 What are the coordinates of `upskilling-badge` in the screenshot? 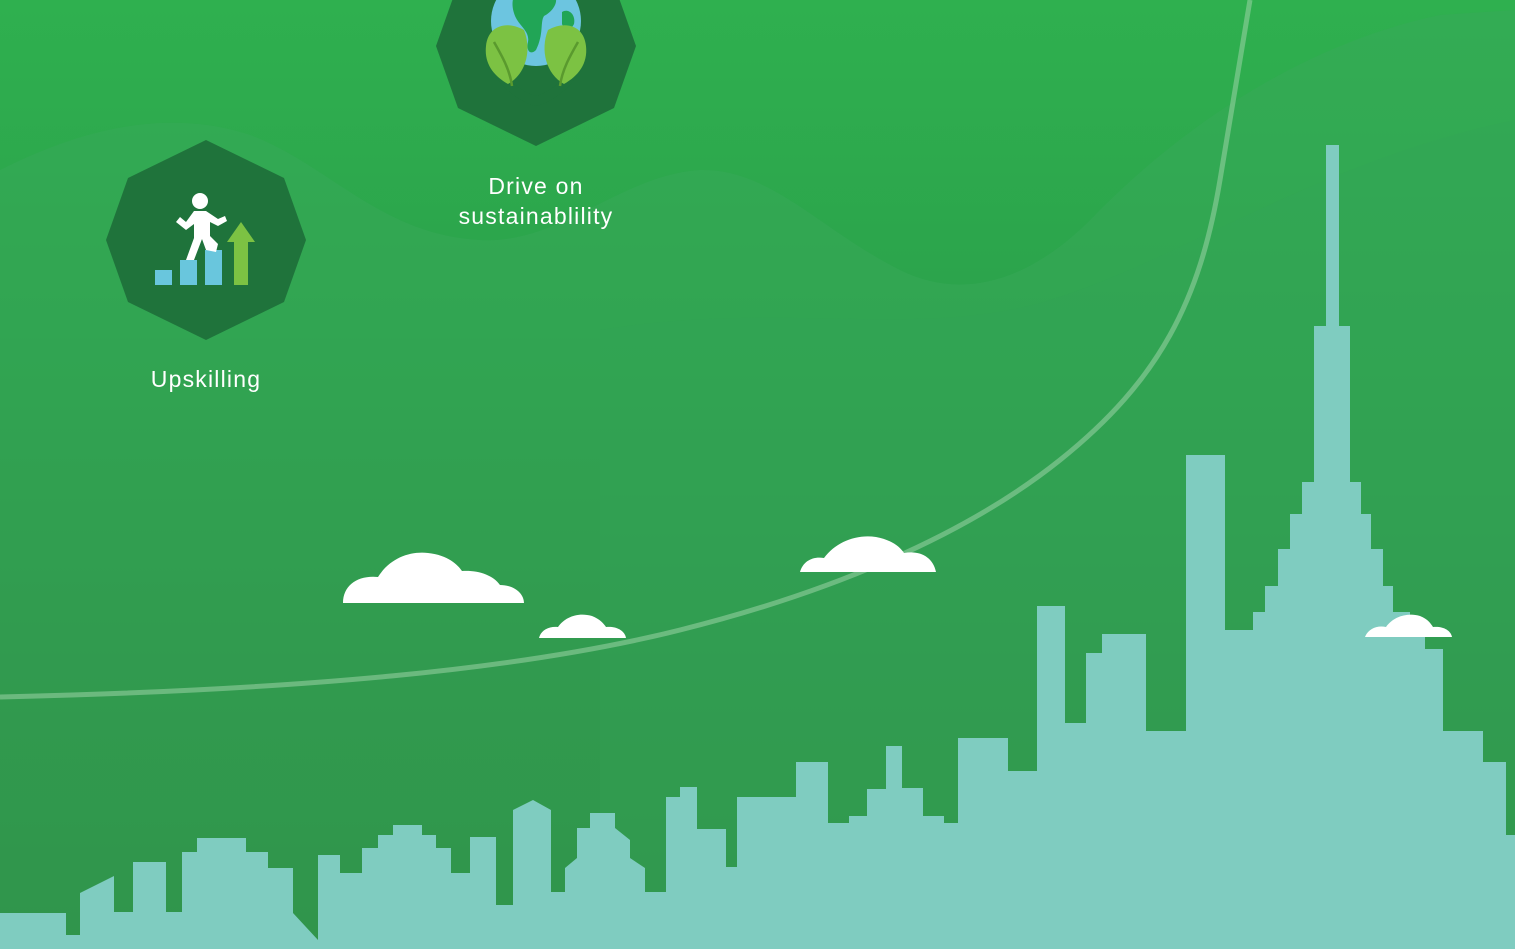 It's located at (206, 240).